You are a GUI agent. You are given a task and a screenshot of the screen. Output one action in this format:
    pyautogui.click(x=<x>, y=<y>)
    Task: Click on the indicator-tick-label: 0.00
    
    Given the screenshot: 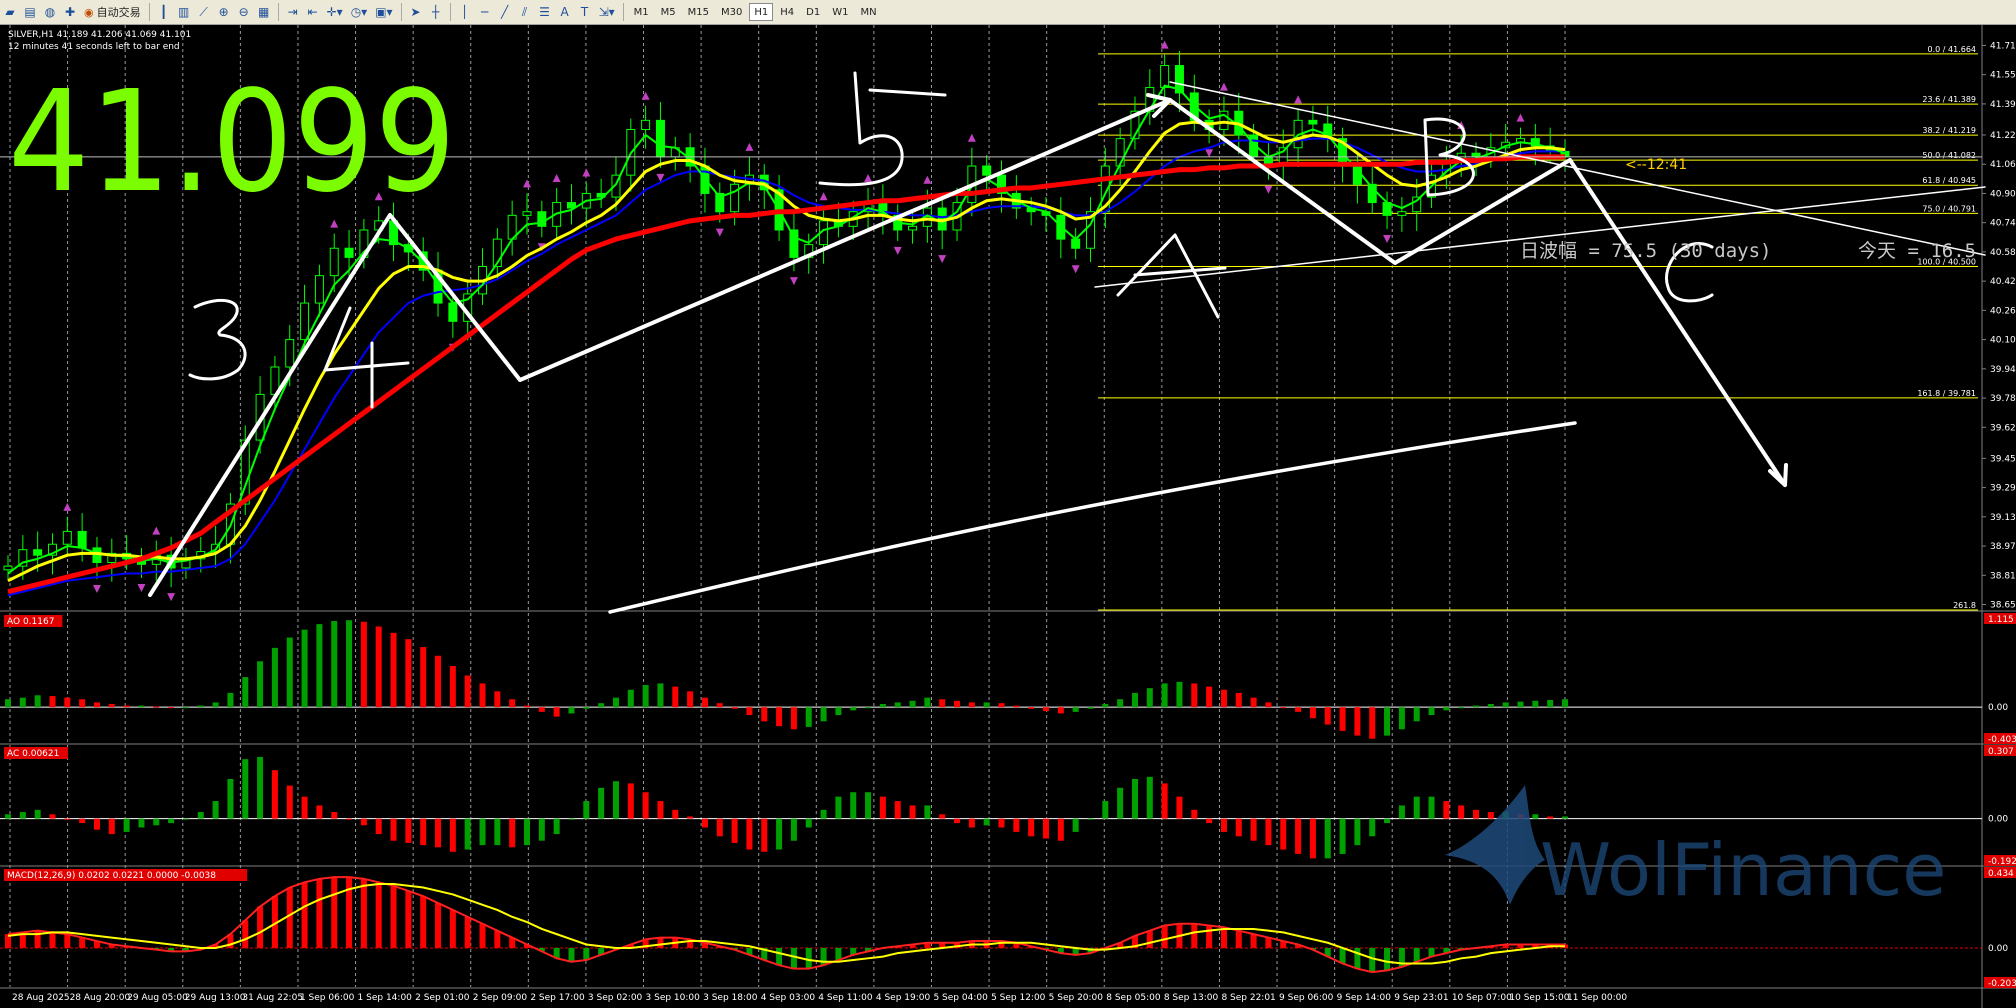 What is the action you would take?
    pyautogui.click(x=1998, y=708)
    